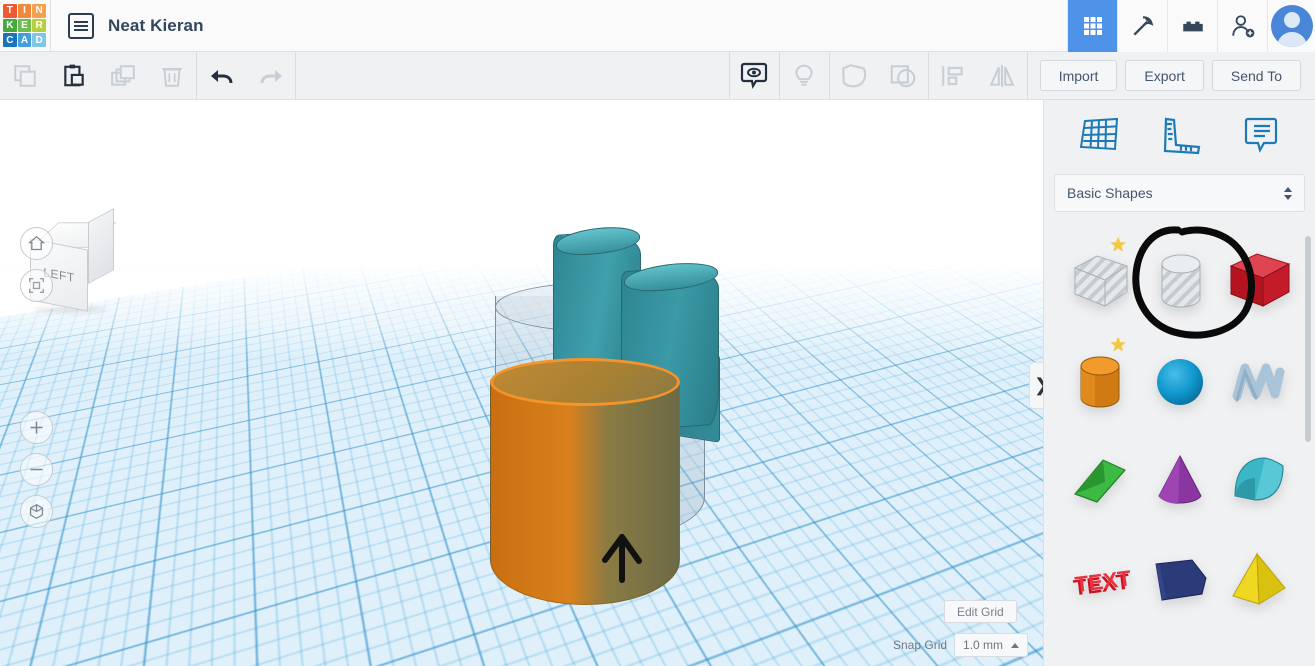 This screenshot has height=666, width=1315. What do you see at coordinates (10, 11) in the screenshot?
I see `logo-tile-0: T` at bounding box center [10, 11].